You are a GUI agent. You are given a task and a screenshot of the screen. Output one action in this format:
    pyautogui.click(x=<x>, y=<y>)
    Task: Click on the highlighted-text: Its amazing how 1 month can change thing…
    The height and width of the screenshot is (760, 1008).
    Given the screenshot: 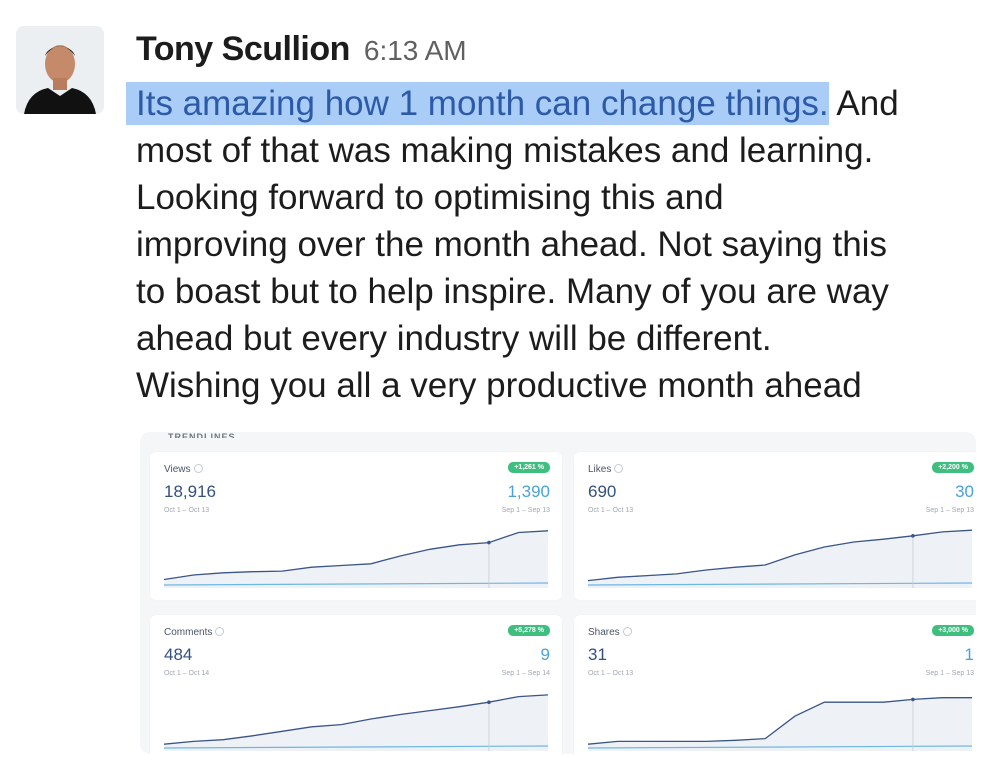 What is the action you would take?
    pyautogui.click(x=477, y=103)
    